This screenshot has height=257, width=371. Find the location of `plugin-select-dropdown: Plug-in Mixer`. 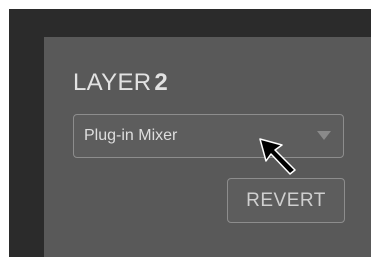

plugin-select-dropdown: Plug-in Mixer is located at coordinates (208, 136).